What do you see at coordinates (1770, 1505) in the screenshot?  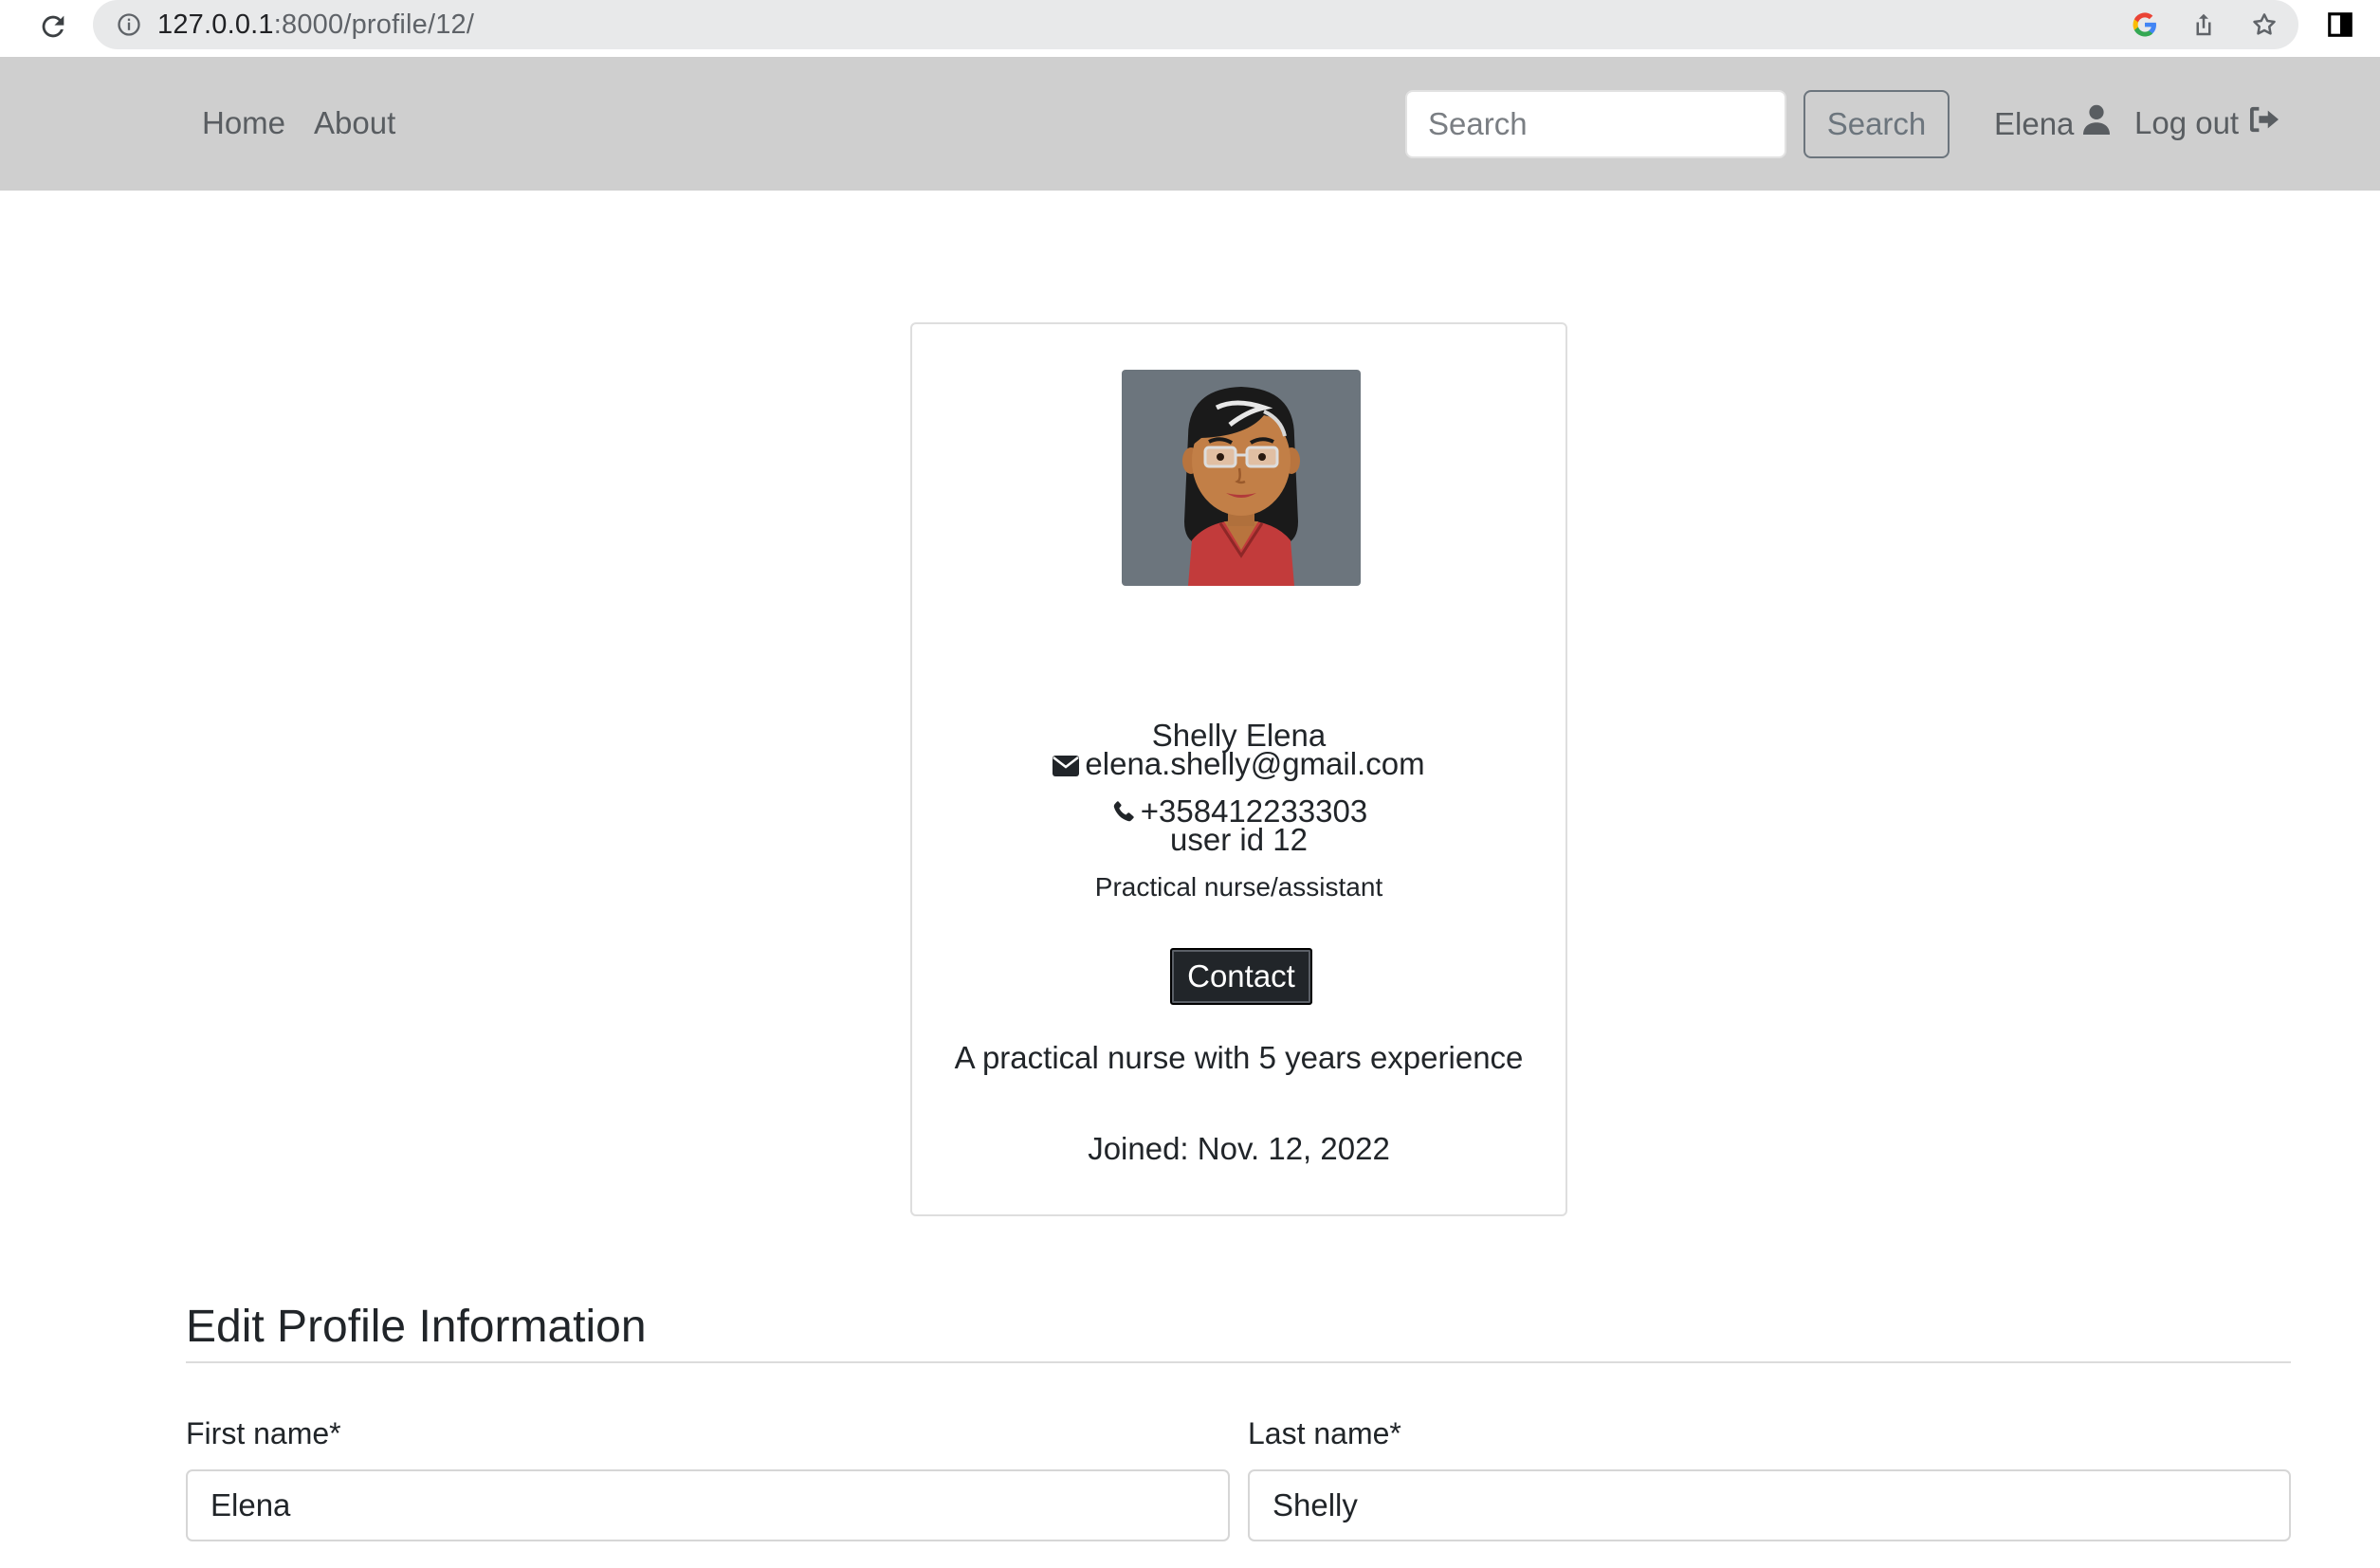 I see `last-name-field` at bounding box center [1770, 1505].